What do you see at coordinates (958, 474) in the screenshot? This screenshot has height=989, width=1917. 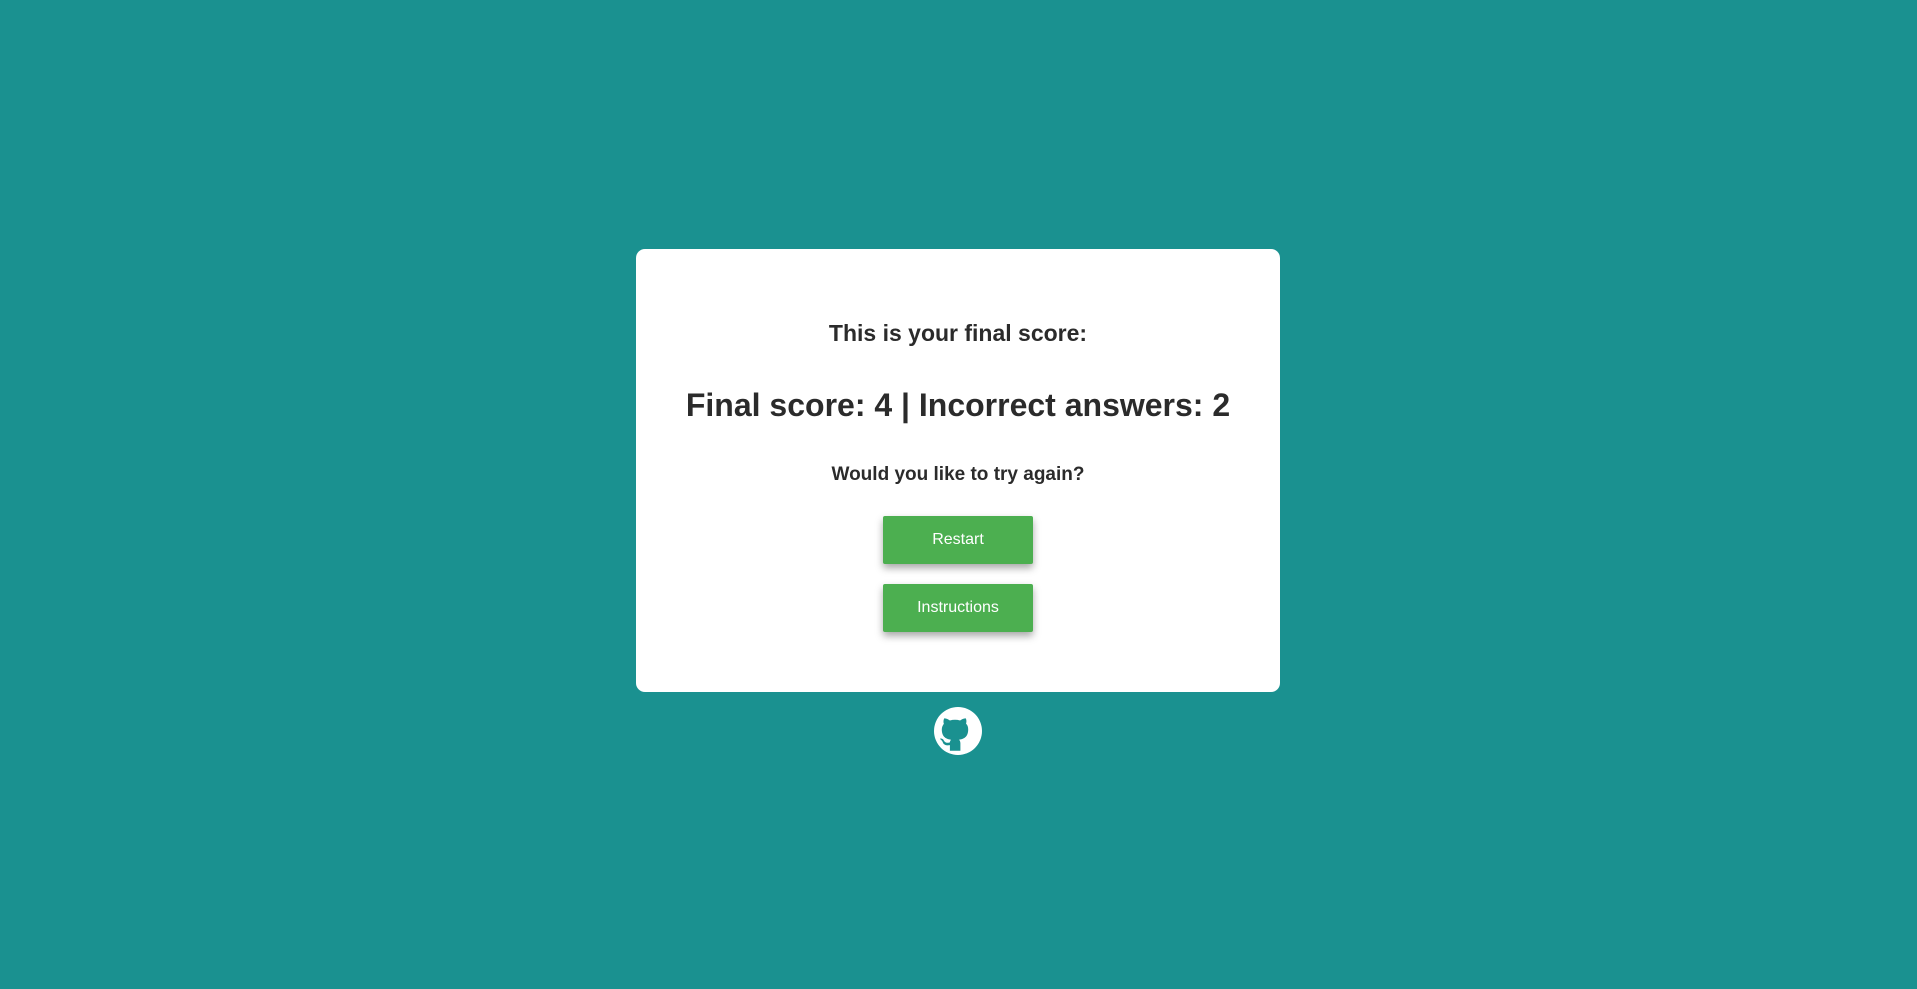 I see `try-again-prompt: Would you like to try again?` at bounding box center [958, 474].